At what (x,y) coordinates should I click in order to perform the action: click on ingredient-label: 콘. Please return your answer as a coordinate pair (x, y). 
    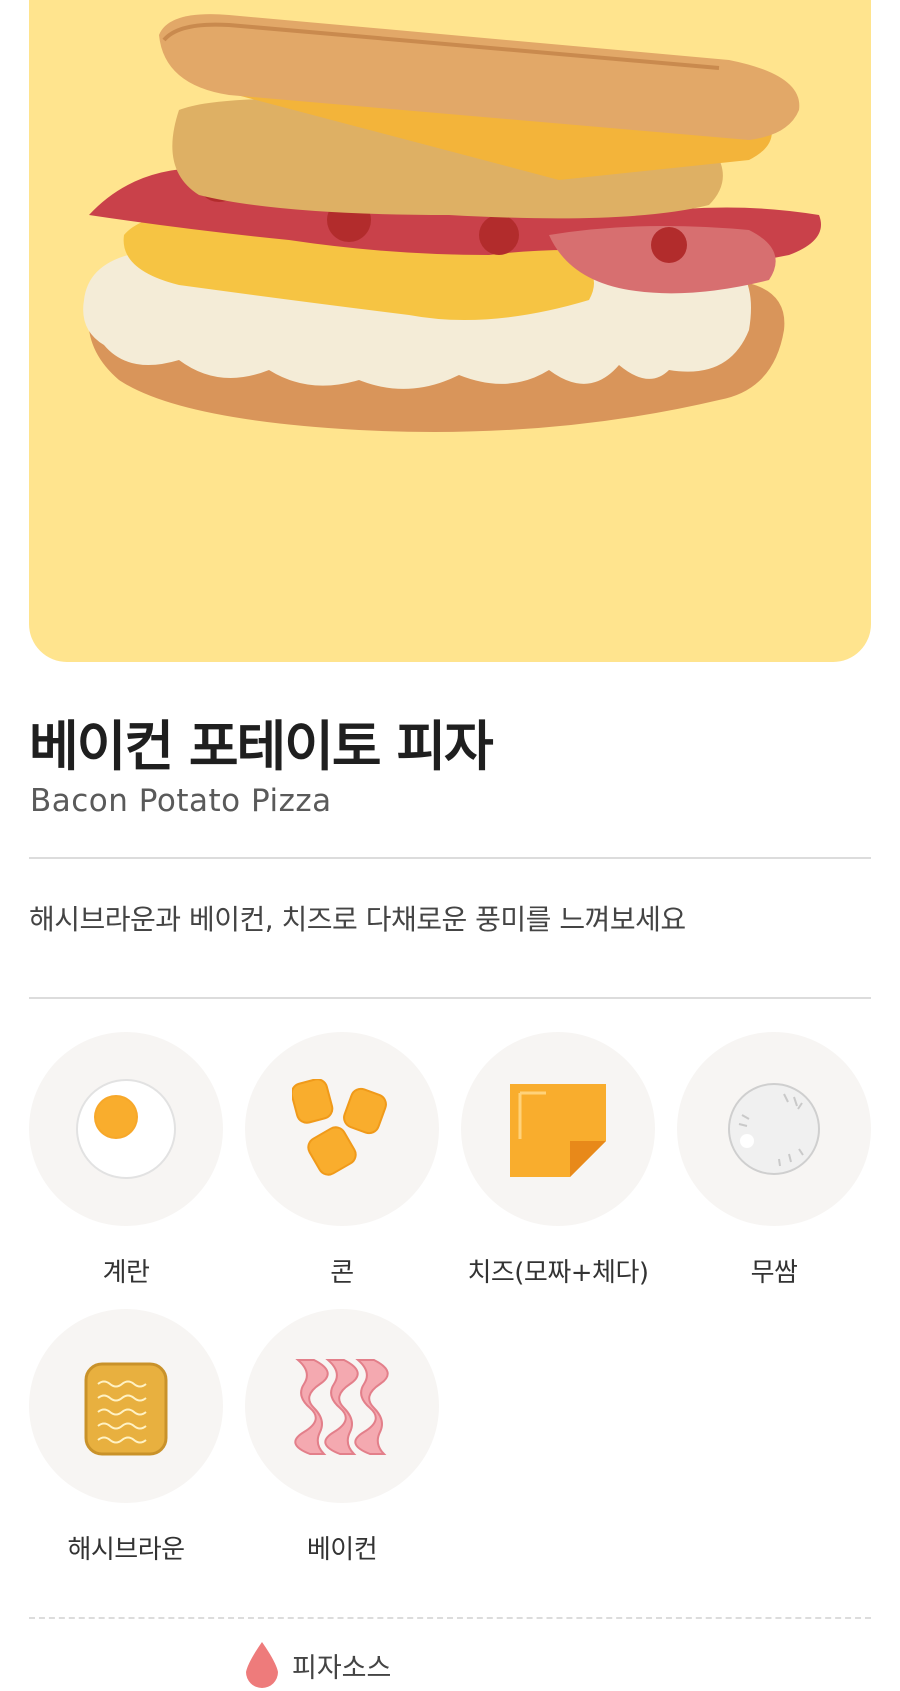
    Looking at the image, I should click on (342, 1273).